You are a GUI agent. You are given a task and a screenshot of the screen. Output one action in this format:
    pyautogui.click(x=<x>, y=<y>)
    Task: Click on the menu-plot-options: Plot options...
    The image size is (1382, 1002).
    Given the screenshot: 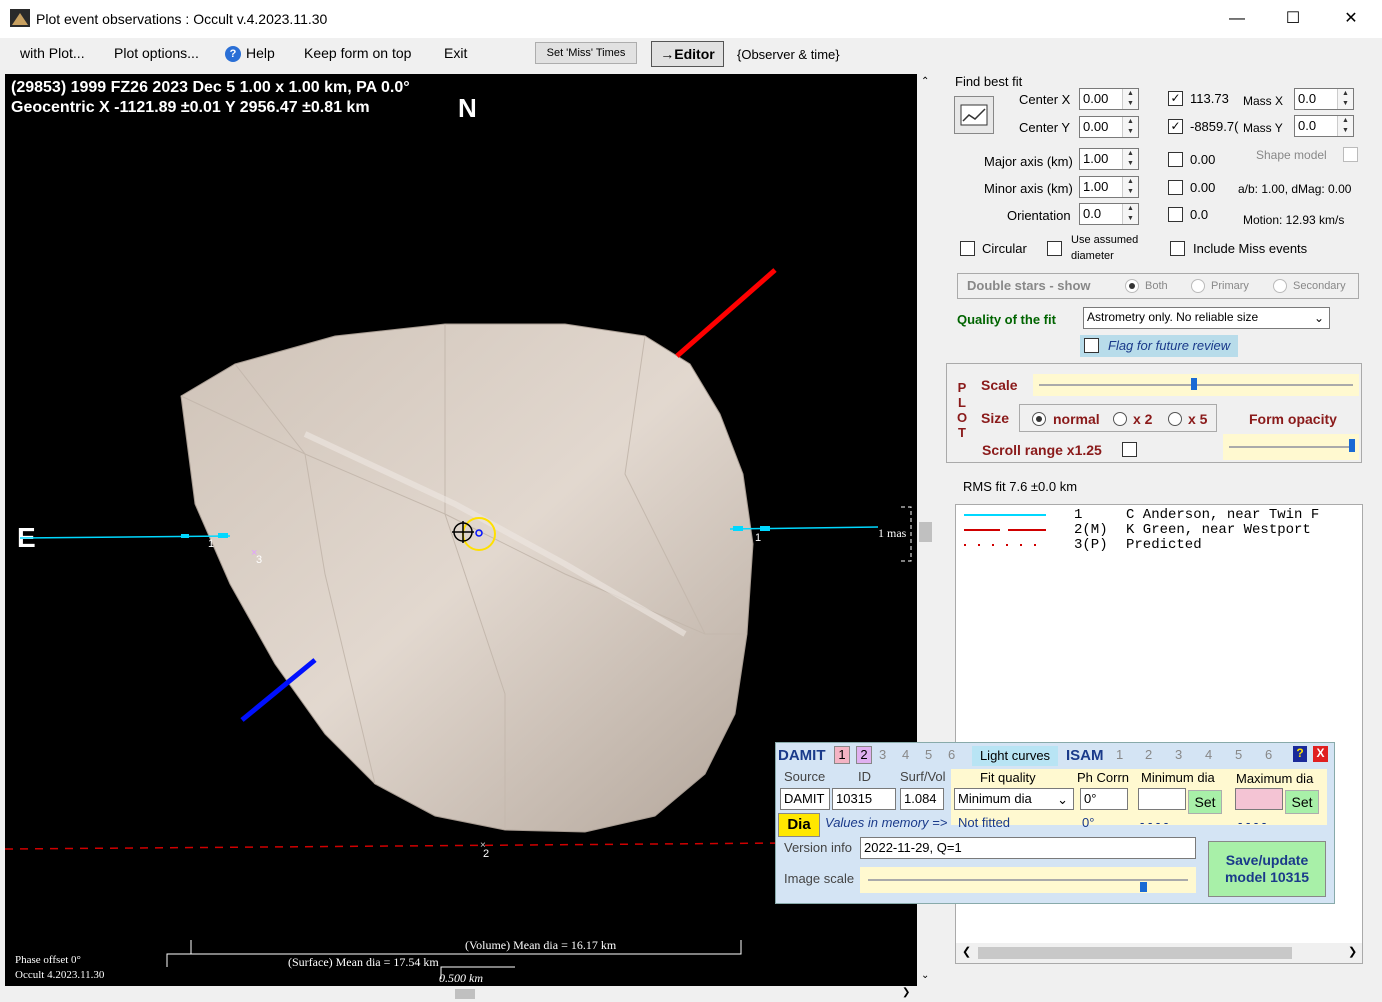 What is the action you would take?
    pyautogui.click(x=156, y=53)
    